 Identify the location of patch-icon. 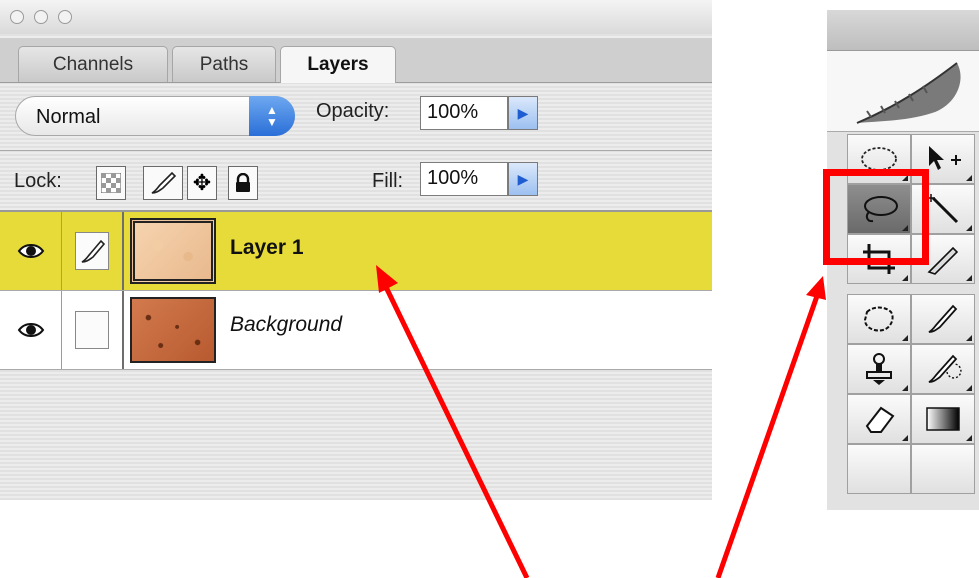
(878, 319).